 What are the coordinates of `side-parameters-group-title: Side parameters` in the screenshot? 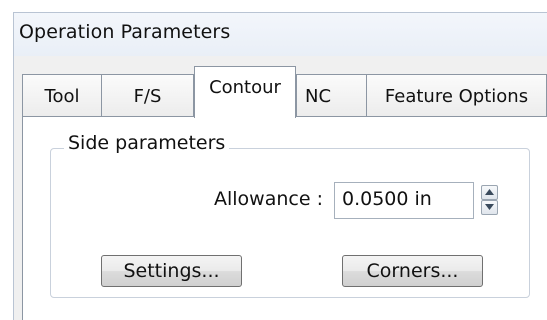 It's located at (147, 143).